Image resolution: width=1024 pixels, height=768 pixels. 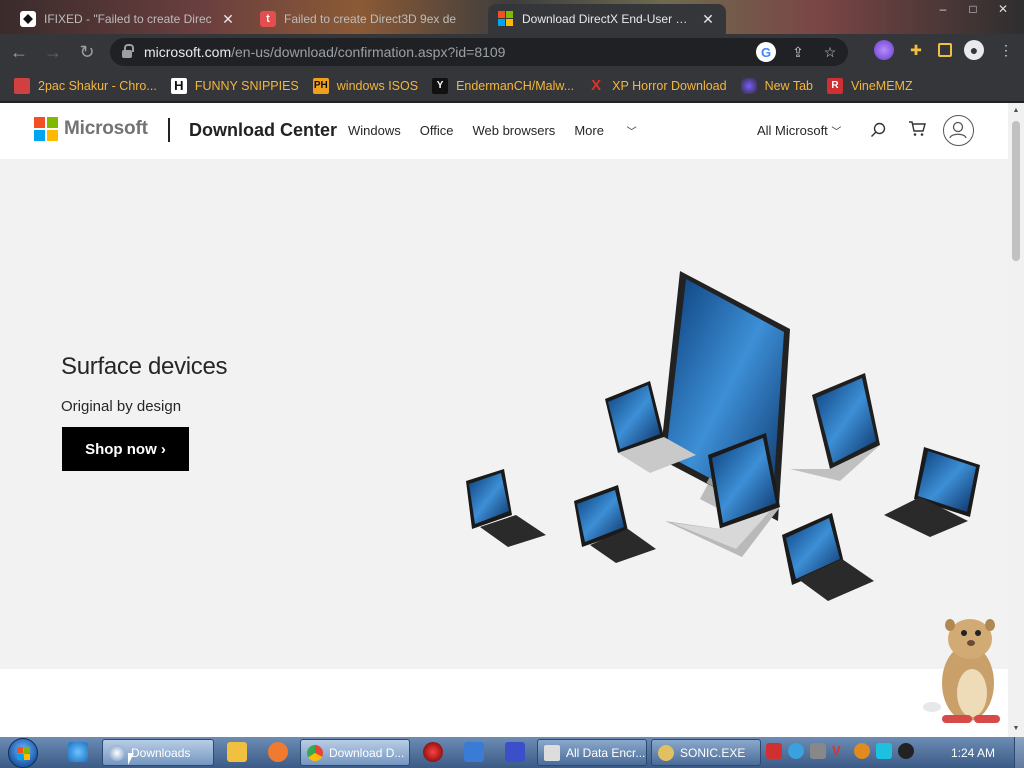 What do you see at coordinates (87, 52) in the screenshot?
I see `reload-button: ↻` at bounding box center [87, 52].